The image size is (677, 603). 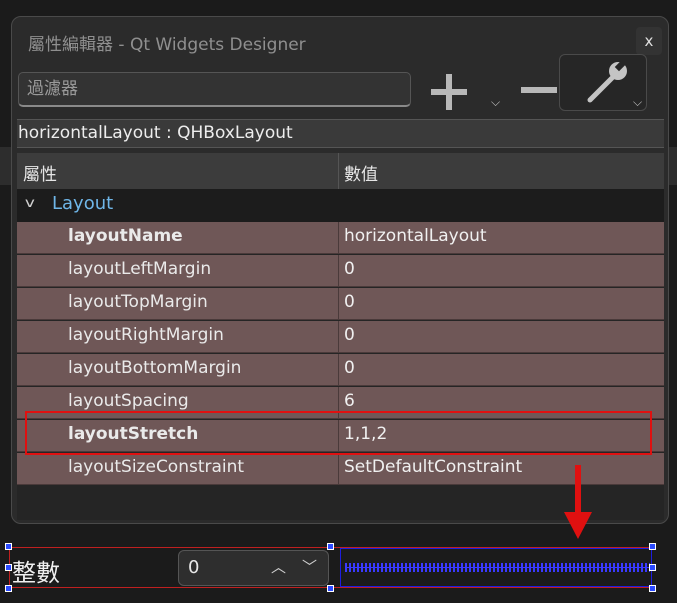 I want to click on property-name: layoutSpacing, so click(x=128, y=401).